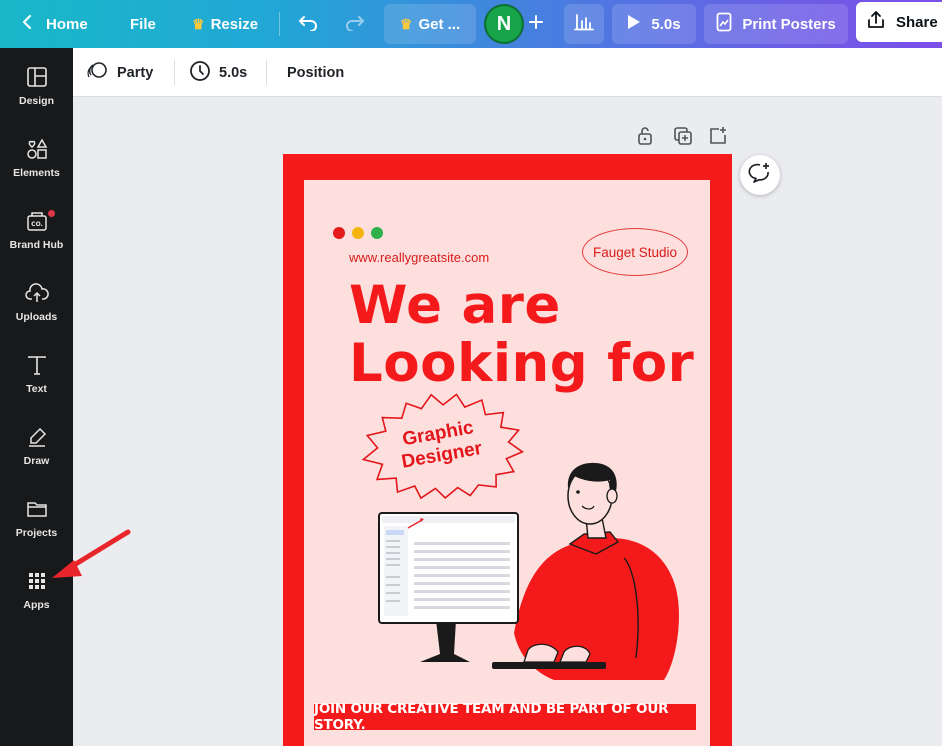  I want to click on svg-text: CO., so click(37, 224).